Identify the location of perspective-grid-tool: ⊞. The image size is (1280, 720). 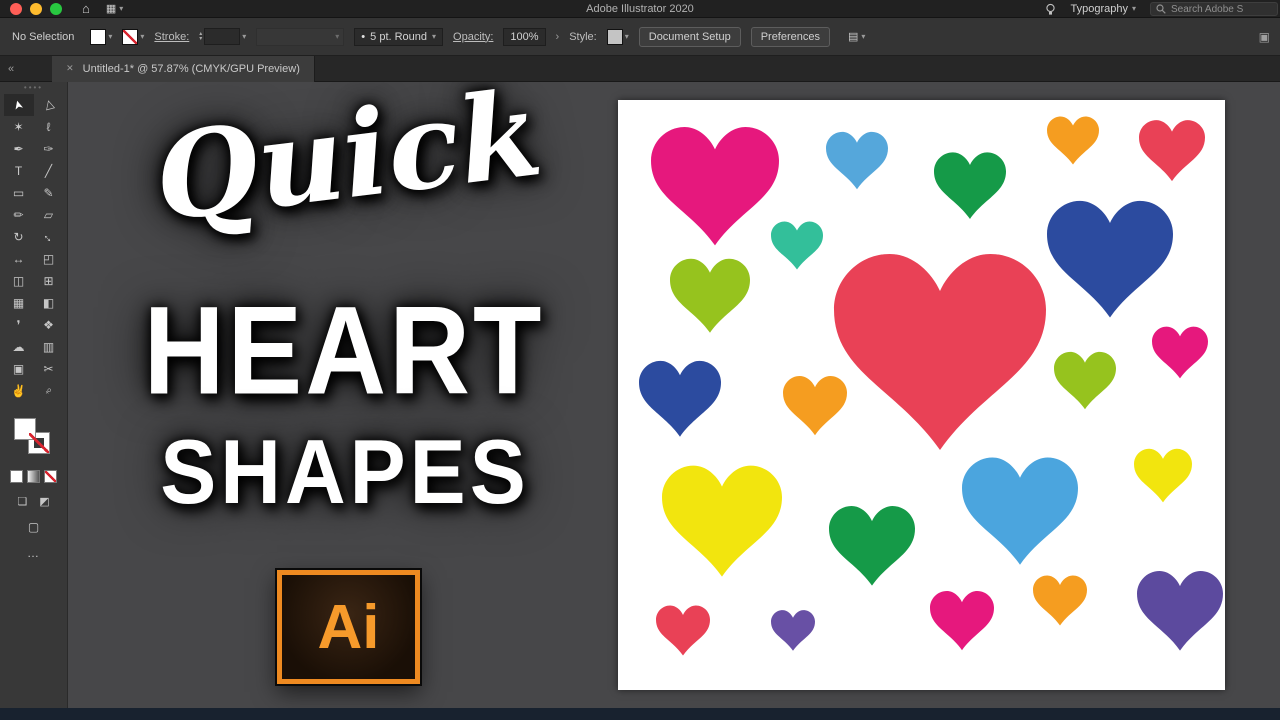
(49, 281).